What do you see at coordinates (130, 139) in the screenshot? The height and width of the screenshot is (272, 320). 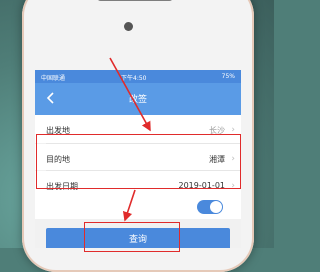 I see `annotation-arrows` at bounding box center [130, 139].